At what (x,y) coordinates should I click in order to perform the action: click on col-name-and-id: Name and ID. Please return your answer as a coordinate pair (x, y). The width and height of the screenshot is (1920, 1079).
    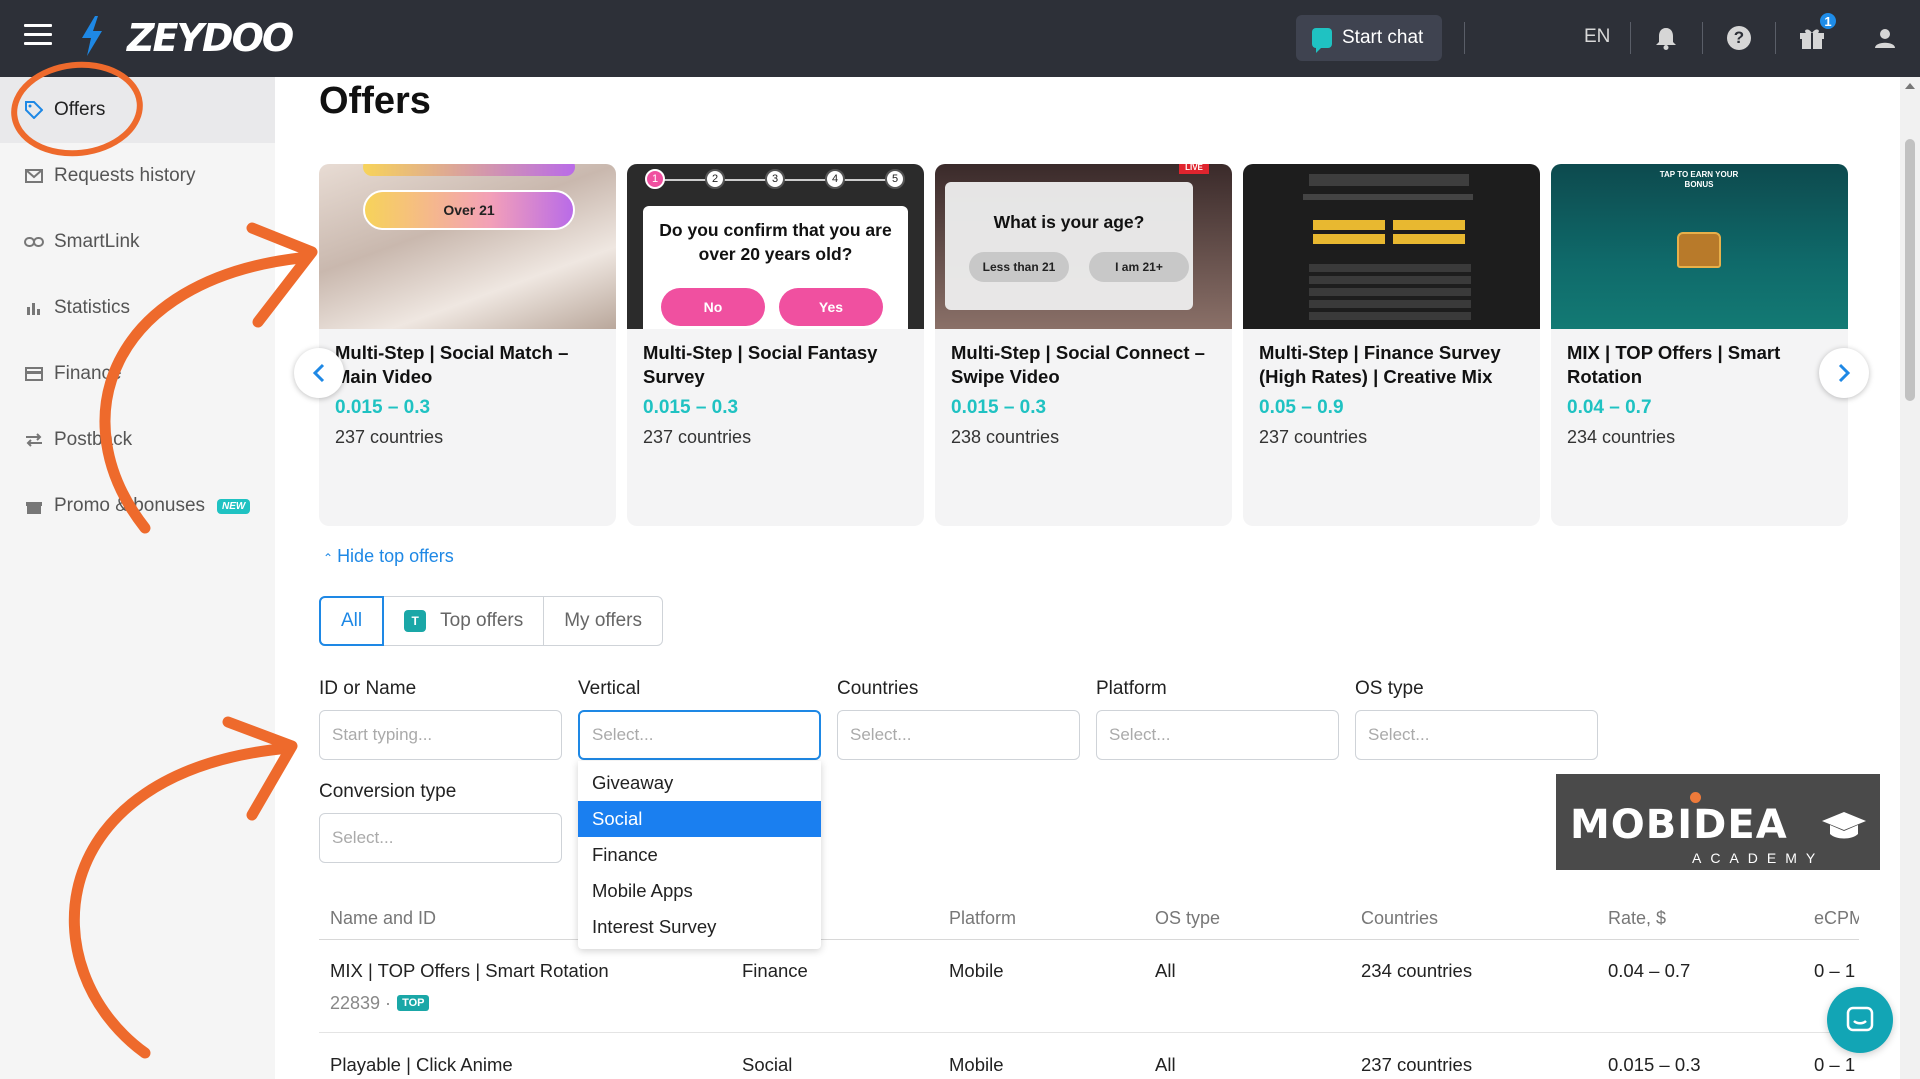
    Looking at the image, I should click on (383, 918).